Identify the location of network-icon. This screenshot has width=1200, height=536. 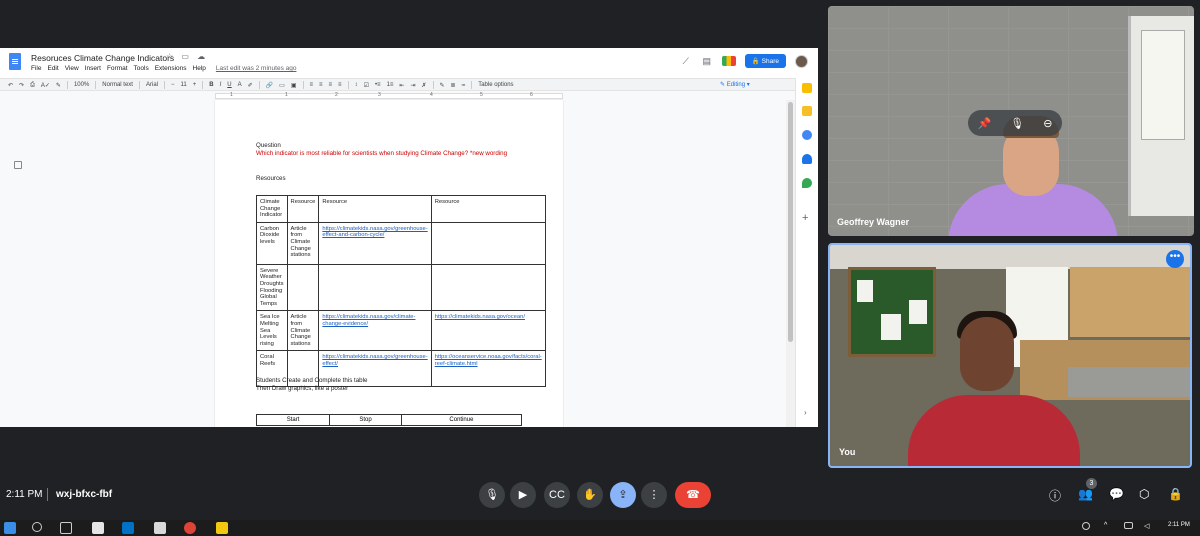
(1128, 525).